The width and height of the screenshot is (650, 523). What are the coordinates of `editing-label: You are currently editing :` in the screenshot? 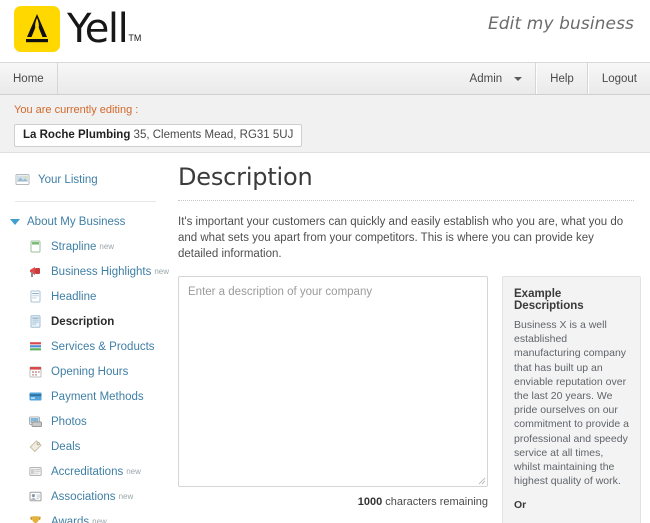 It's located at (76, 110).